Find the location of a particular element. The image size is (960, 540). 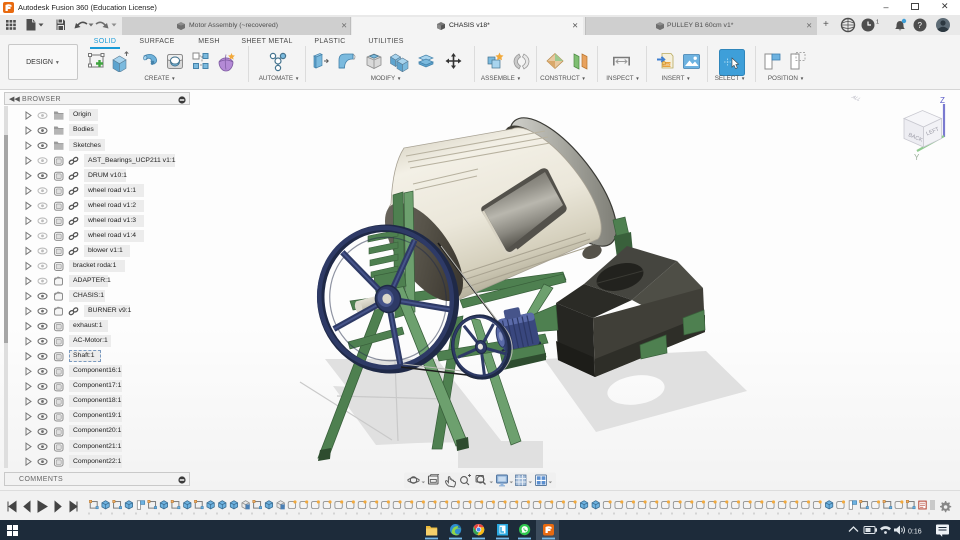

svg-text: 0:16 is located at coordinates (915, 532).